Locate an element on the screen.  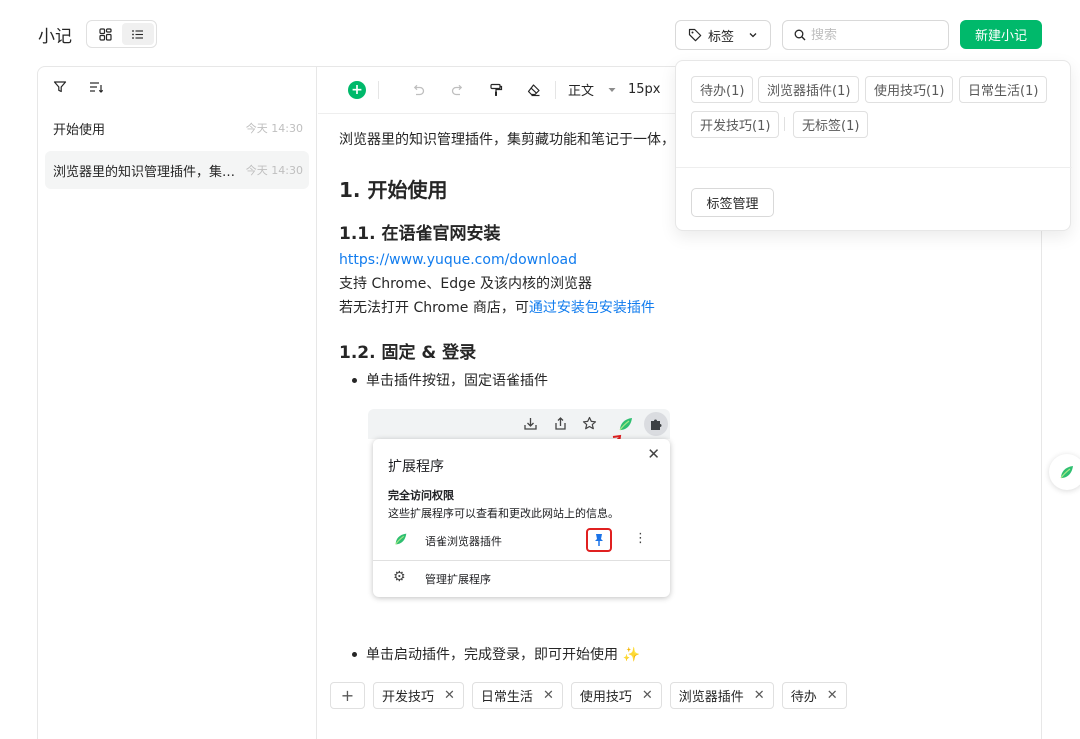
list-view-icon is located at coordinates (138, 34).